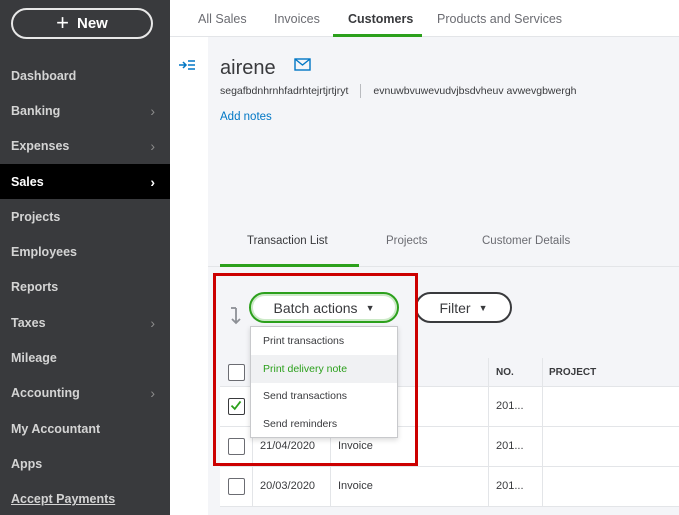 This screenshot has height=515, width=679. What do you see at coordinates (236, 316) in the screenshot?
I see `sort-icon` at bounding box center [236, 316].